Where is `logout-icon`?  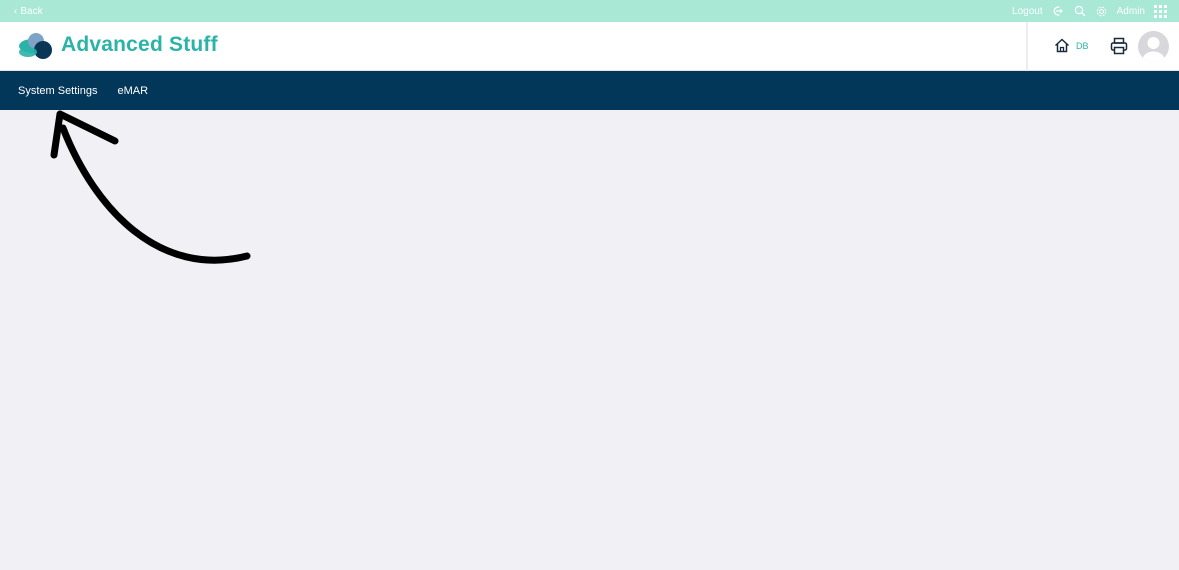 logout-icon is located at coordinates (1058, 11).